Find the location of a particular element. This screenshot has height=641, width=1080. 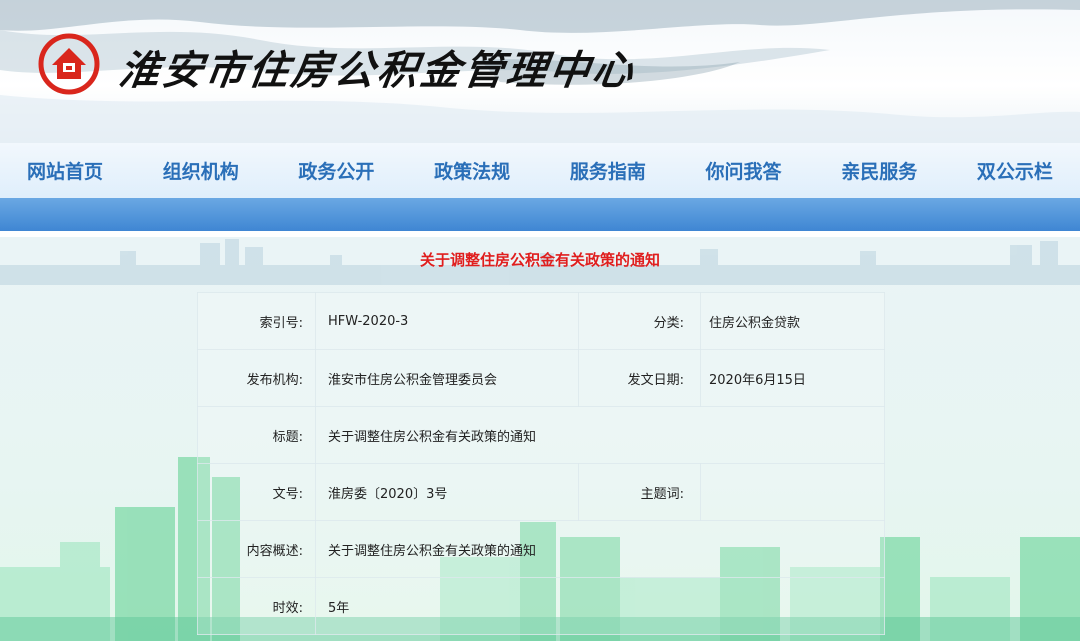

nav-sub-bar is located at coordinates (540, 214).